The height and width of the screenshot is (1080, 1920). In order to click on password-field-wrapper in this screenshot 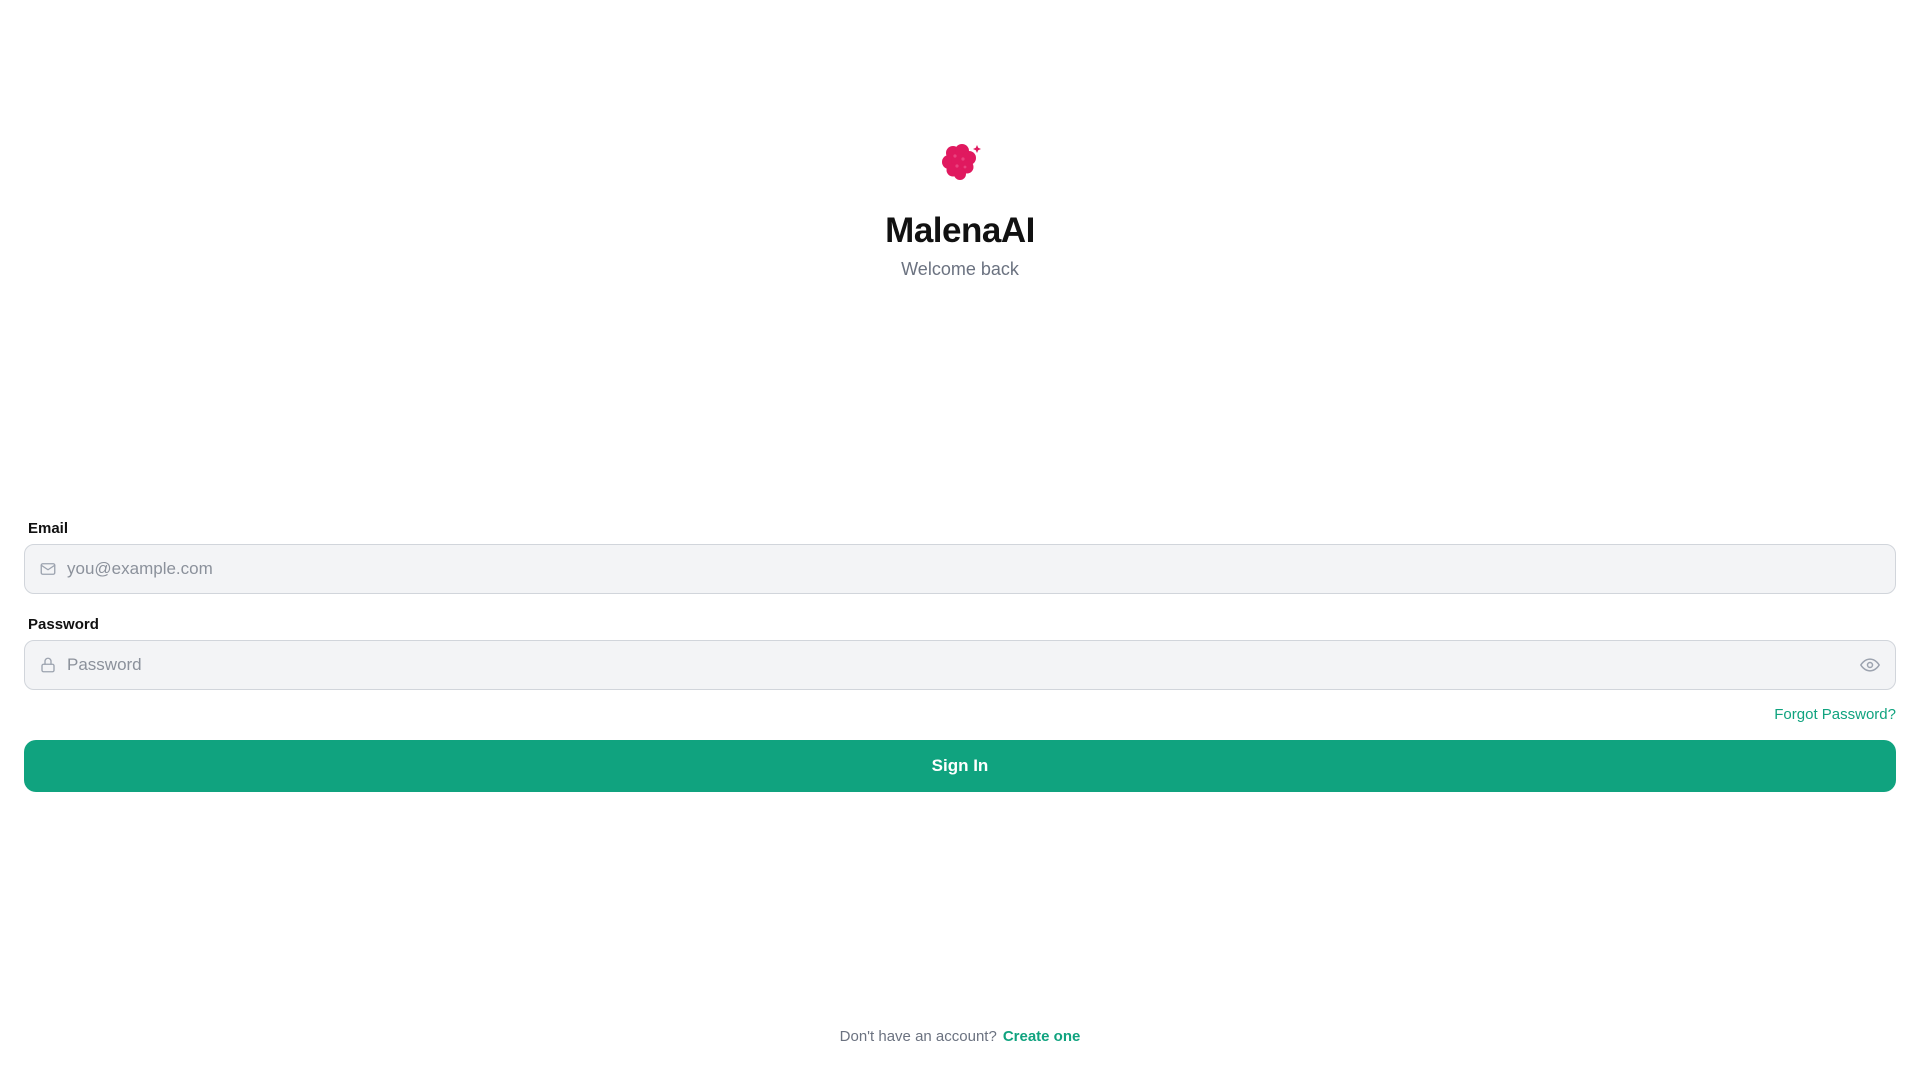, I will do `click(960, 665)`.